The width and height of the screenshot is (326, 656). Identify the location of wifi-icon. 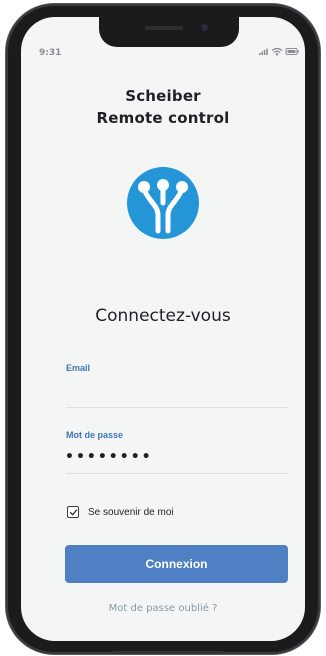
(277, 51).